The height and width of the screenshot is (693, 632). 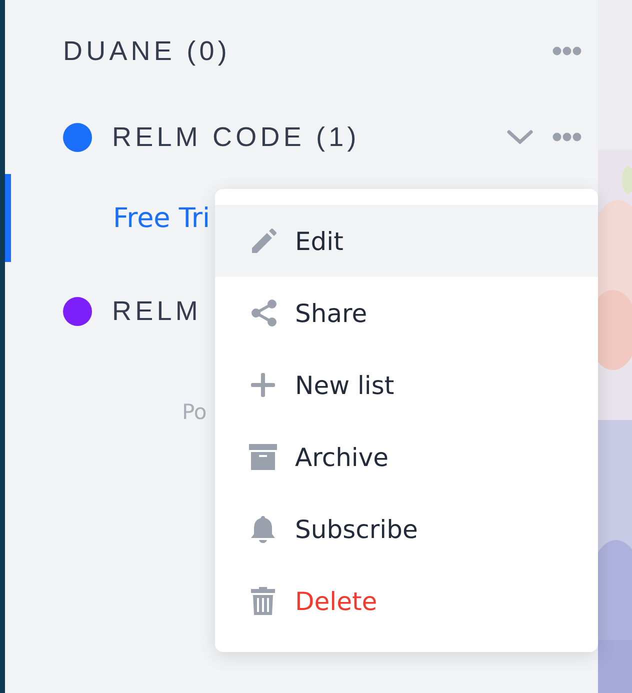 I want to click on menu-item: Share, so click(x=406, y=313).